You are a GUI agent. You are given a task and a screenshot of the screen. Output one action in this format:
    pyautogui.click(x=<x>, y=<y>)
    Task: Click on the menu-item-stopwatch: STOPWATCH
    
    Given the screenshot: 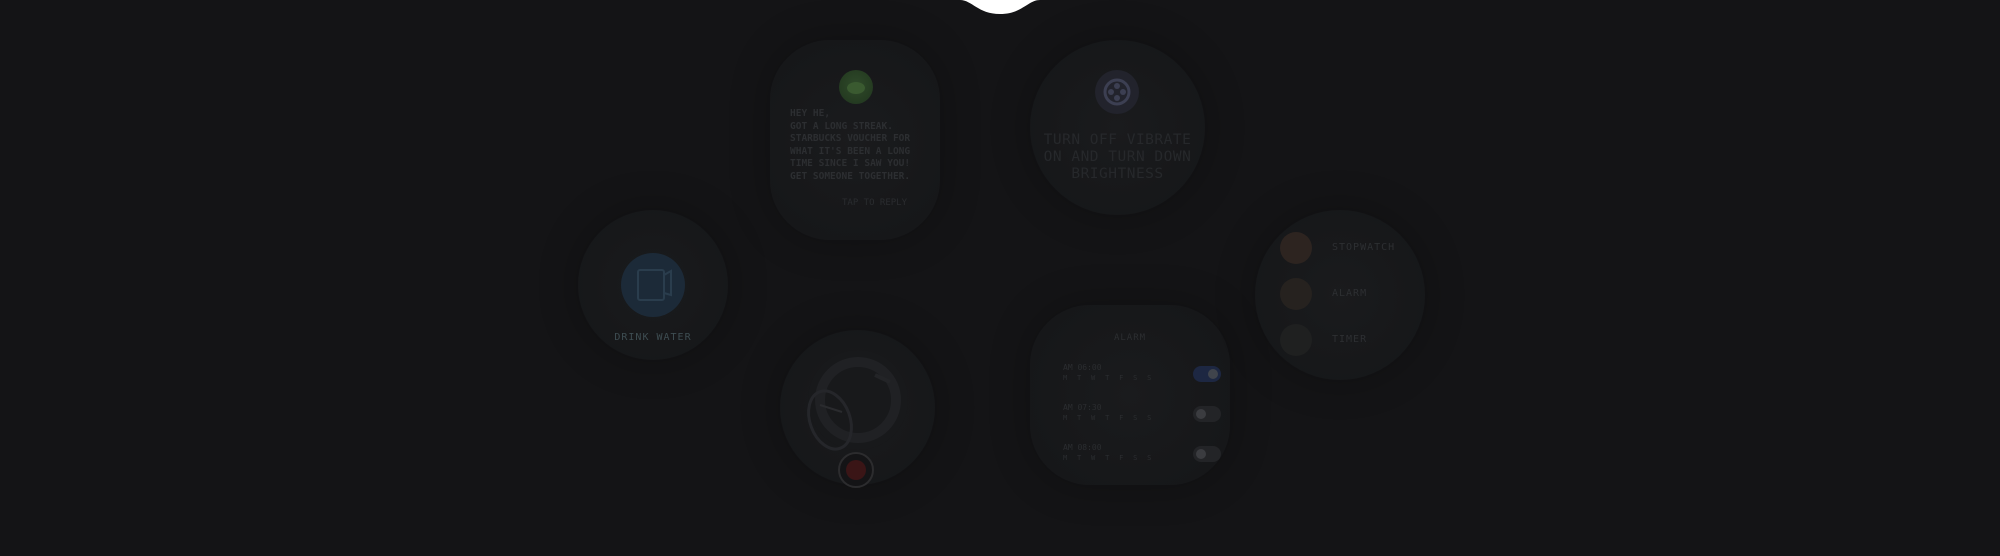 What is the action you would take?
    pyautogui.click(x=1350, y=249)
    